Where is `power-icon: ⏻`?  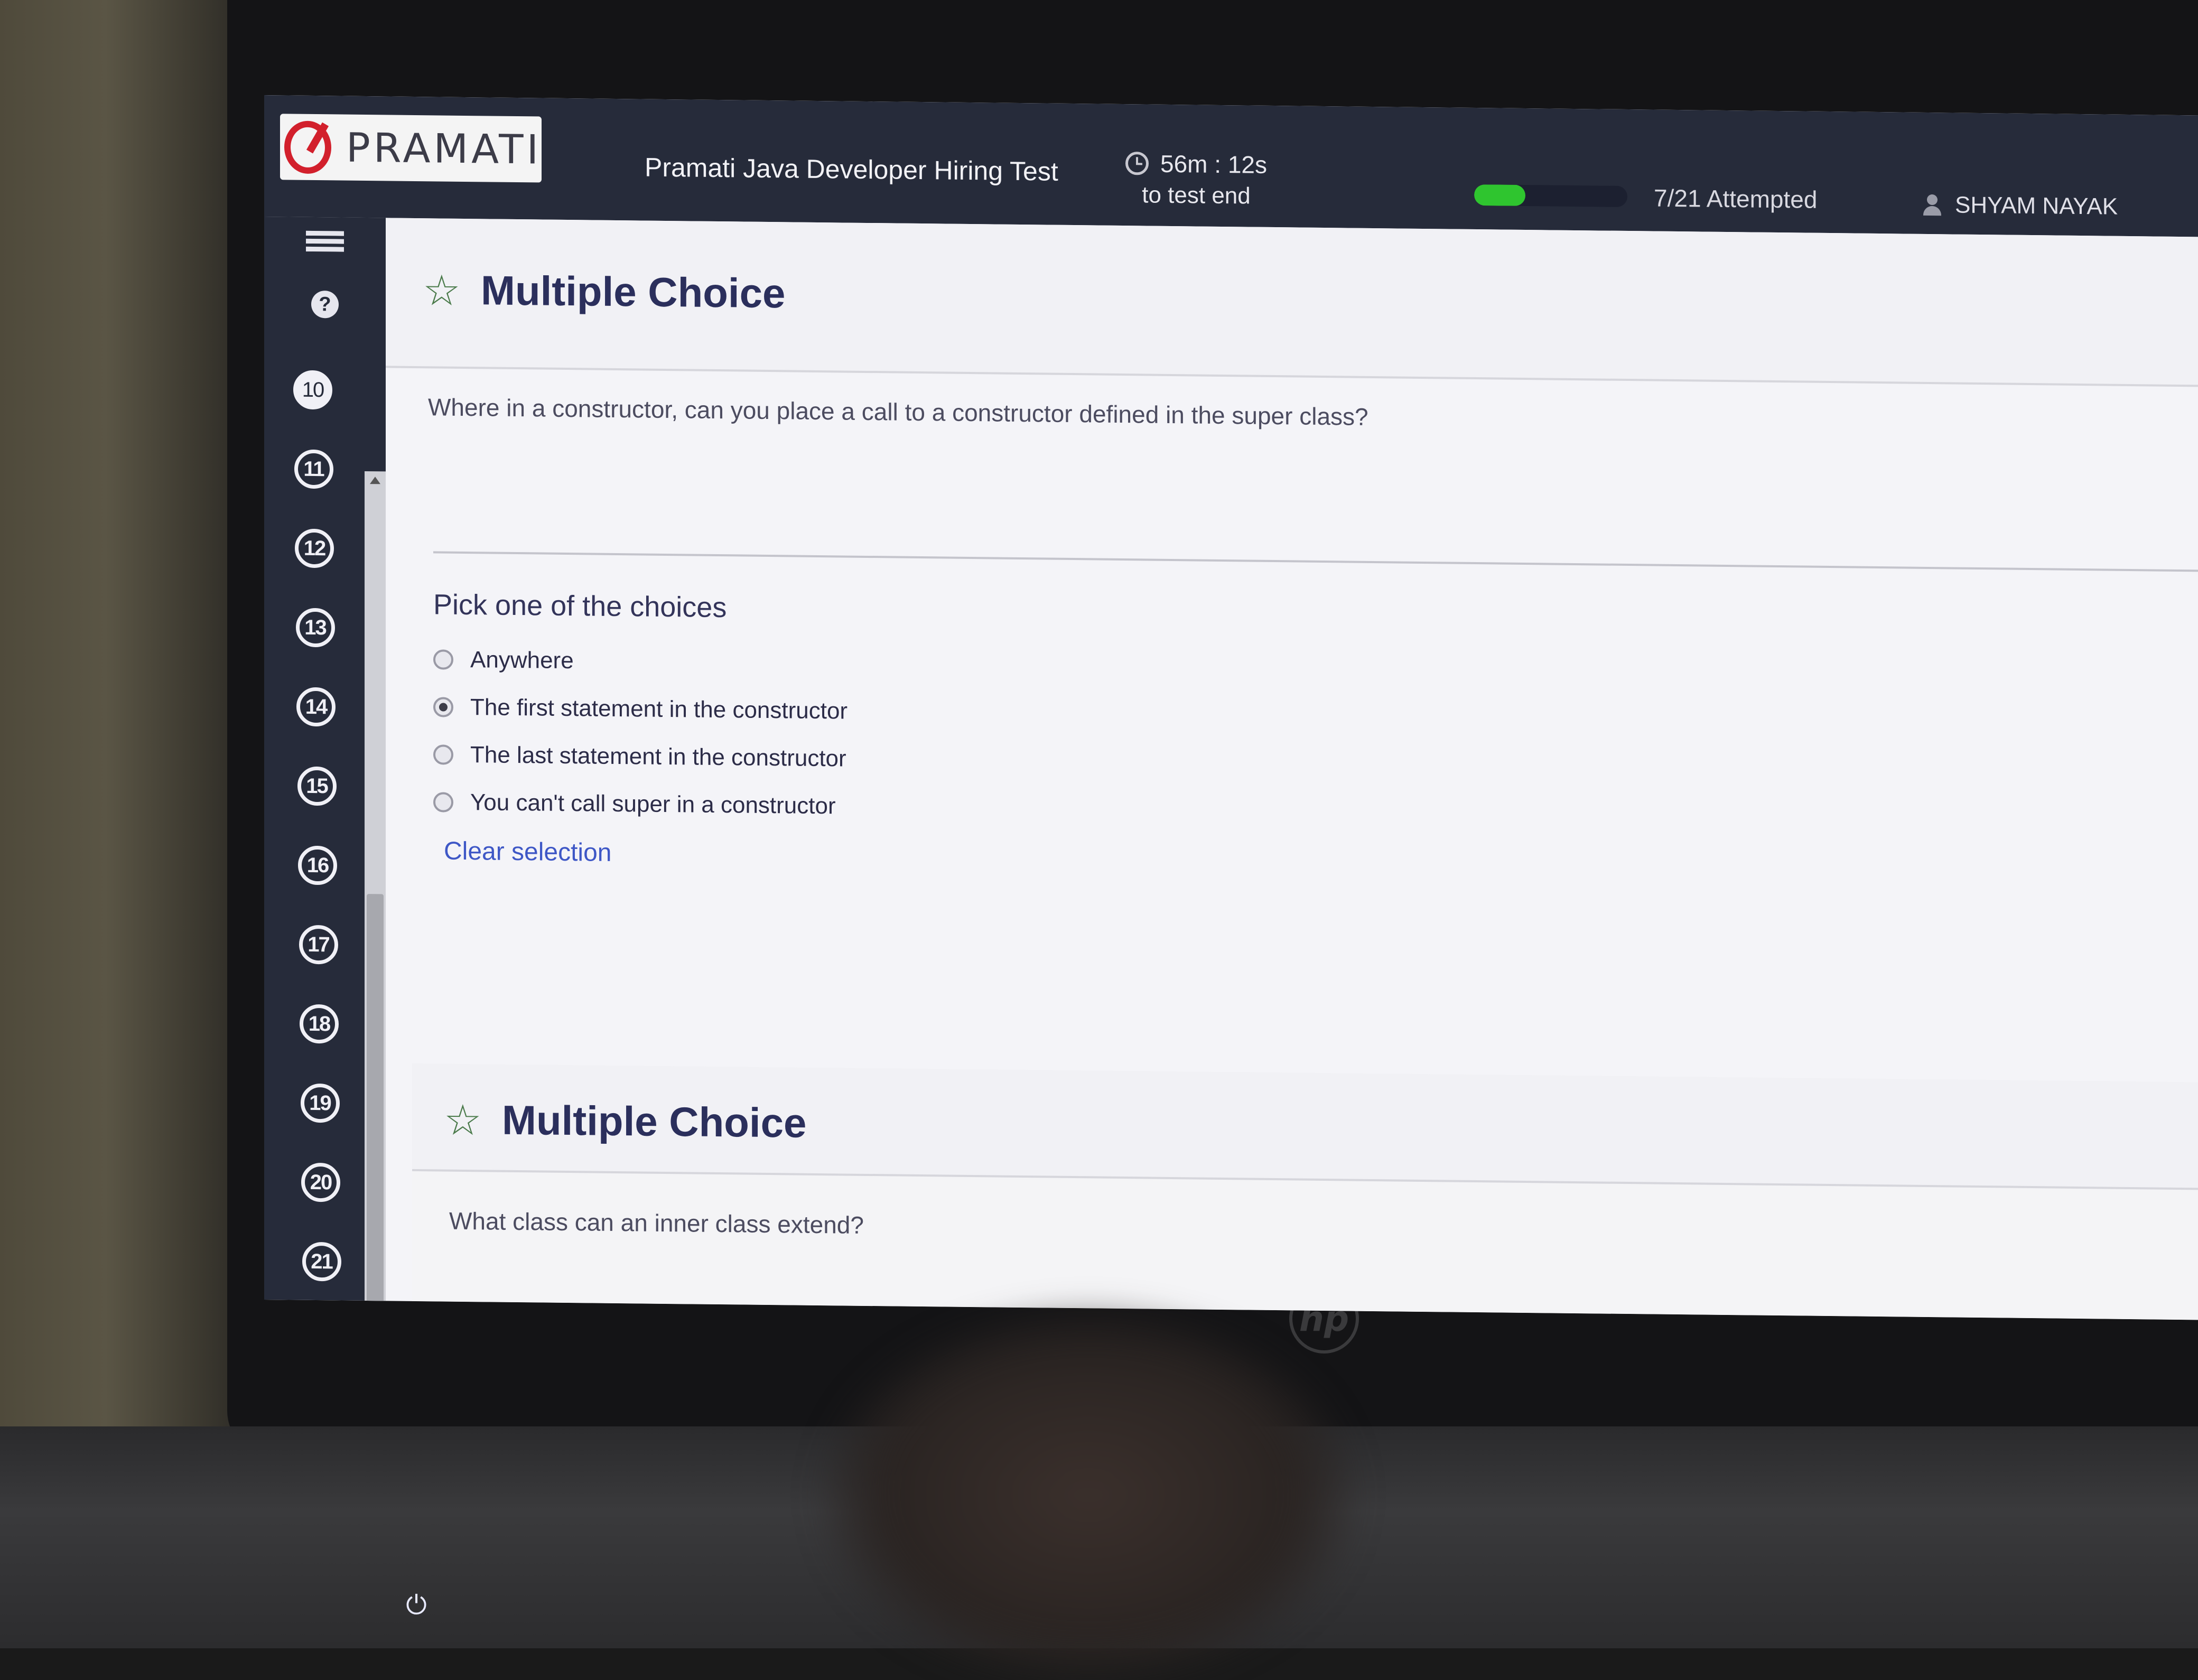 power-icon: ⏻ is located at coordinates (417, 1605).